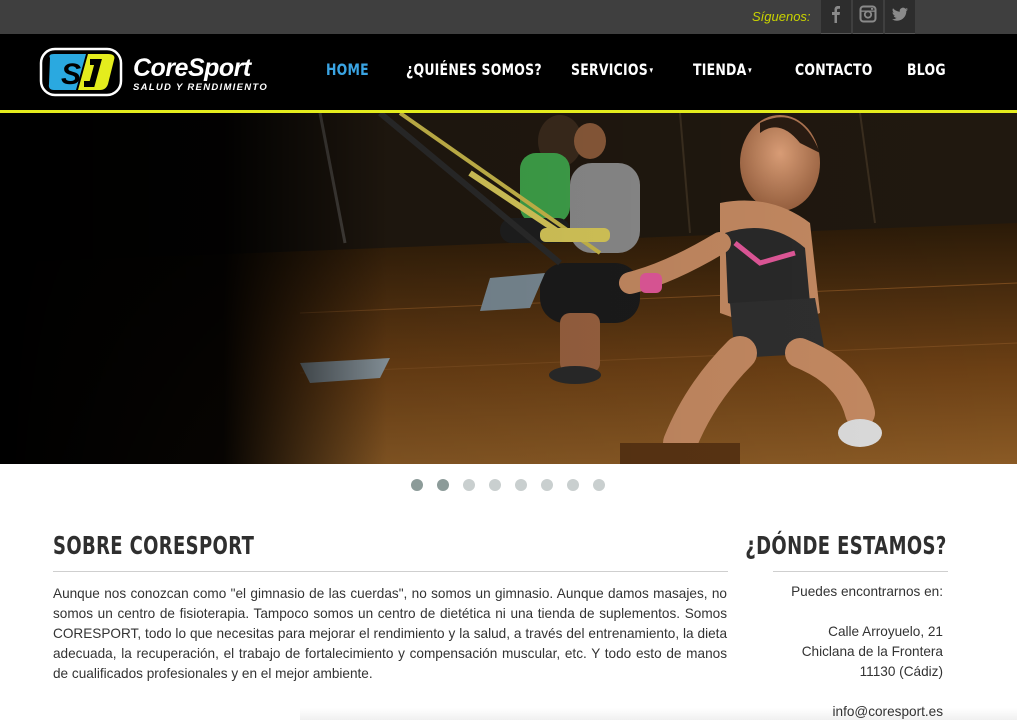 This screenshot has width=1017, height=722. I want to click on logo-mark-icon: S, so click(81, 72).